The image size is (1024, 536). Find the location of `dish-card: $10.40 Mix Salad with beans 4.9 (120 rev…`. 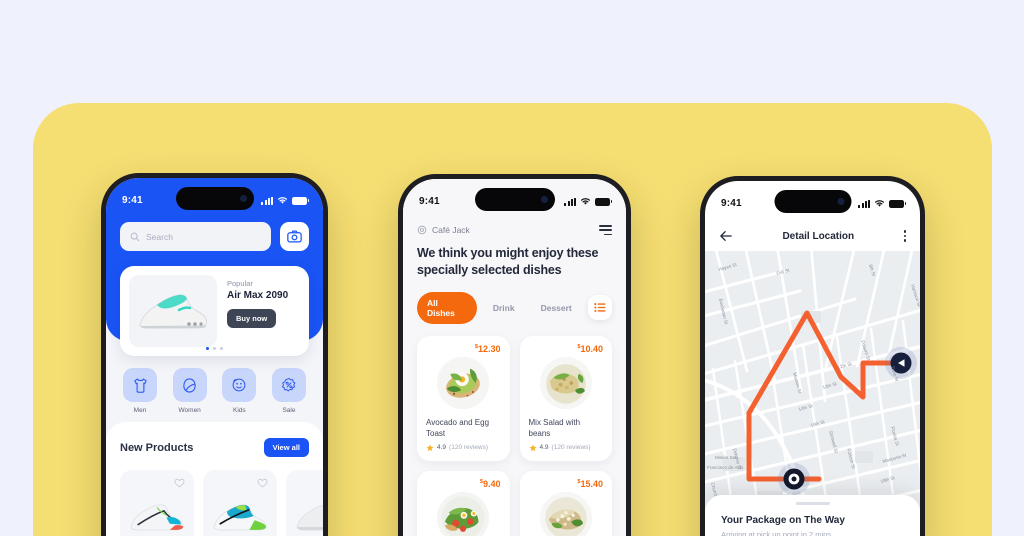

dish-card: $10.40 Mix Salad with beans 4.9 (120 rev… is located at coordinates (565, 398).